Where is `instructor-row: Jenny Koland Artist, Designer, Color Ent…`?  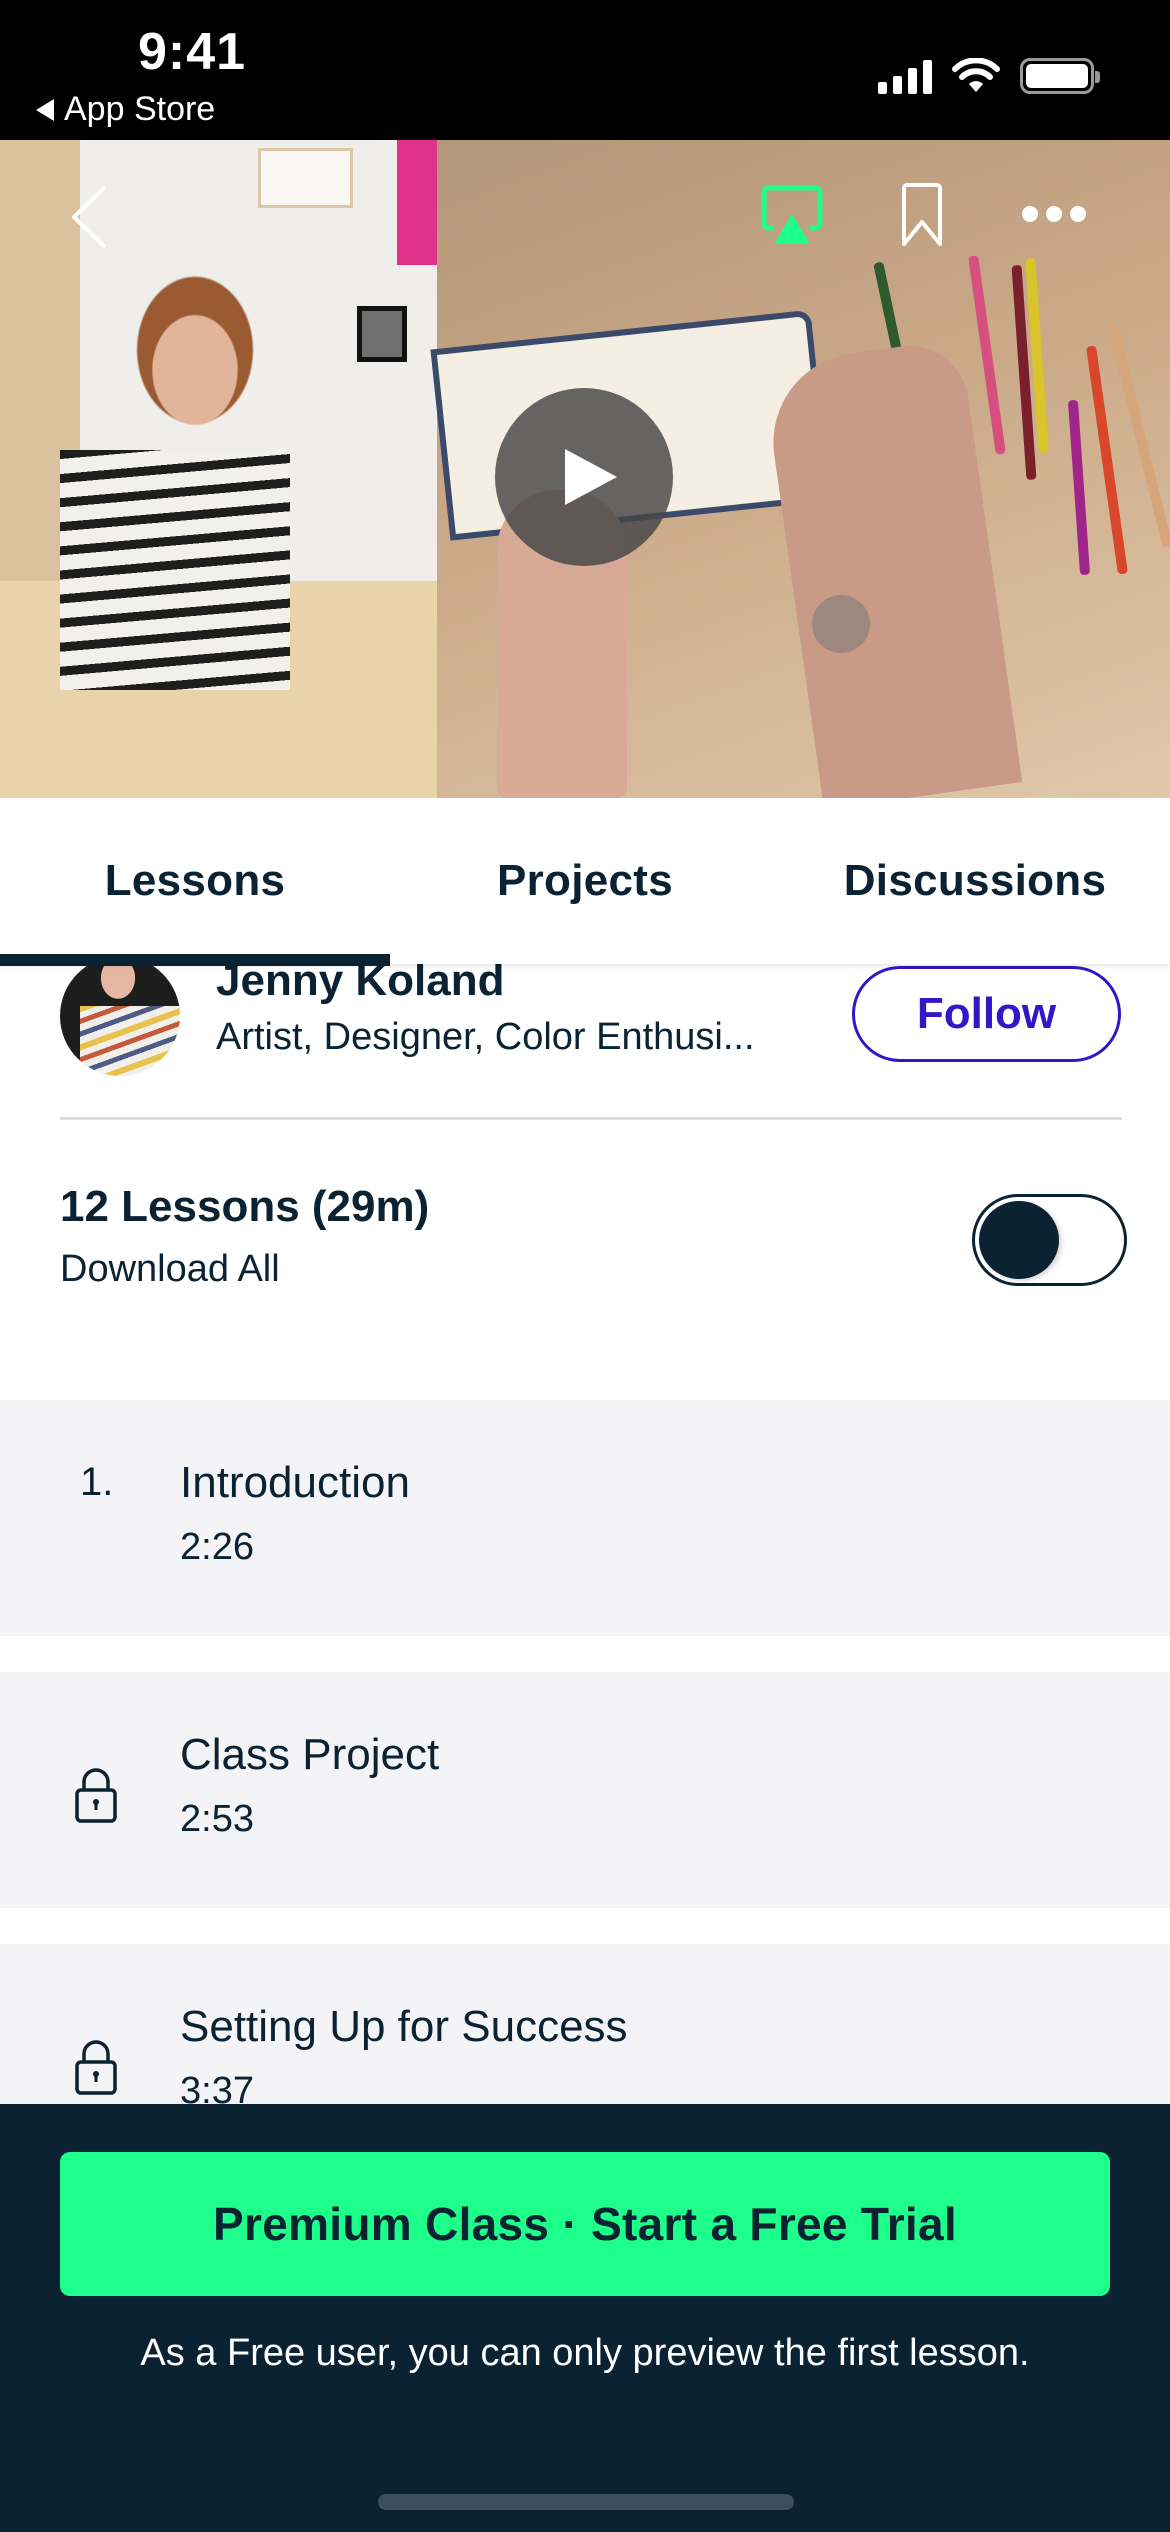 instructor-row: Jenny Koland Artist, Designer, Color Ent… is located at coordinates (585, 1038).